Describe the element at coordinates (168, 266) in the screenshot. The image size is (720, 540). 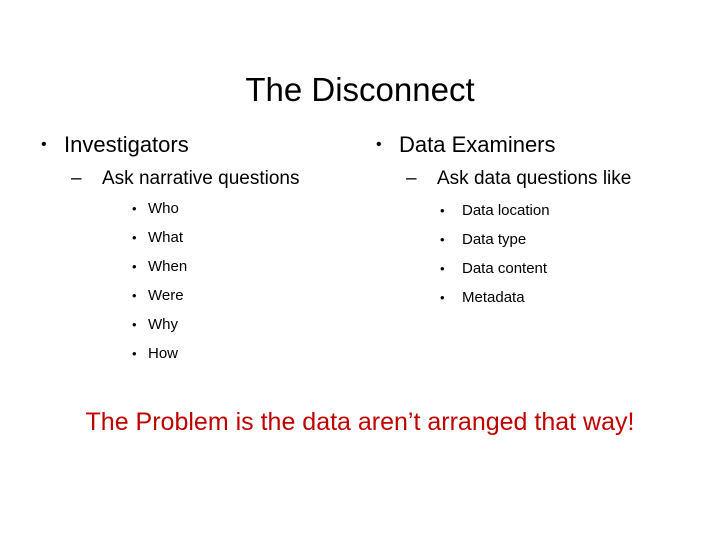
I see `list-item-label: When` at that location.